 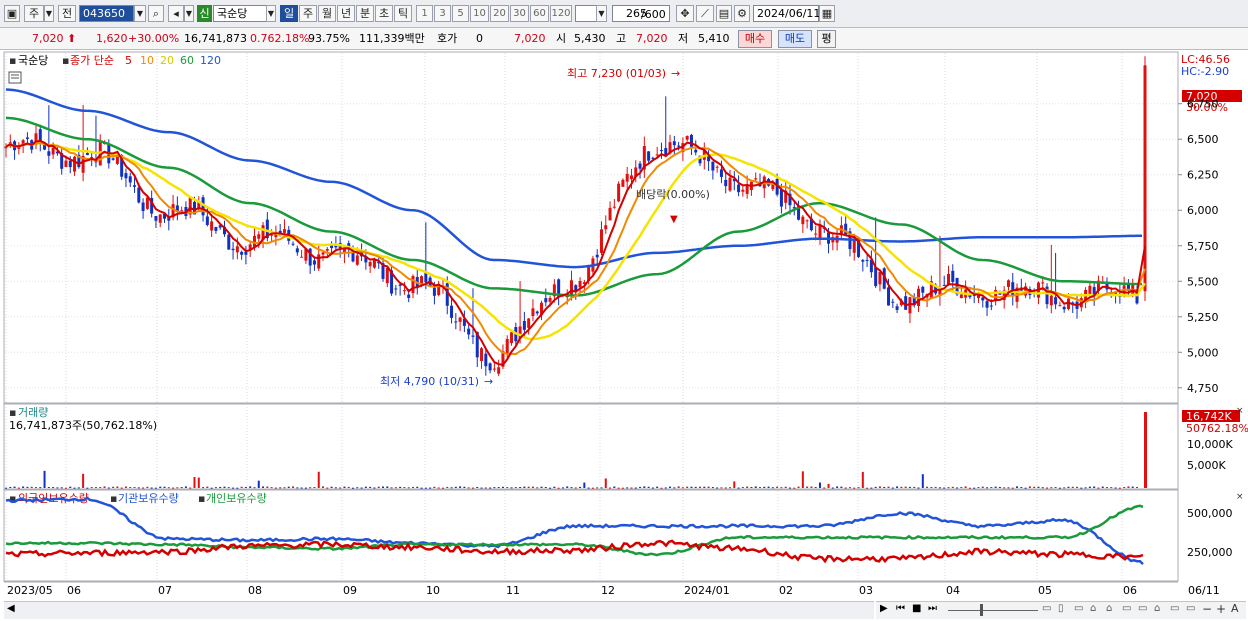 What do you see at coordinates (12, 60) in the screenshot?
I see `panel-menu-icon: ▪` at bounding box center [12, 60].